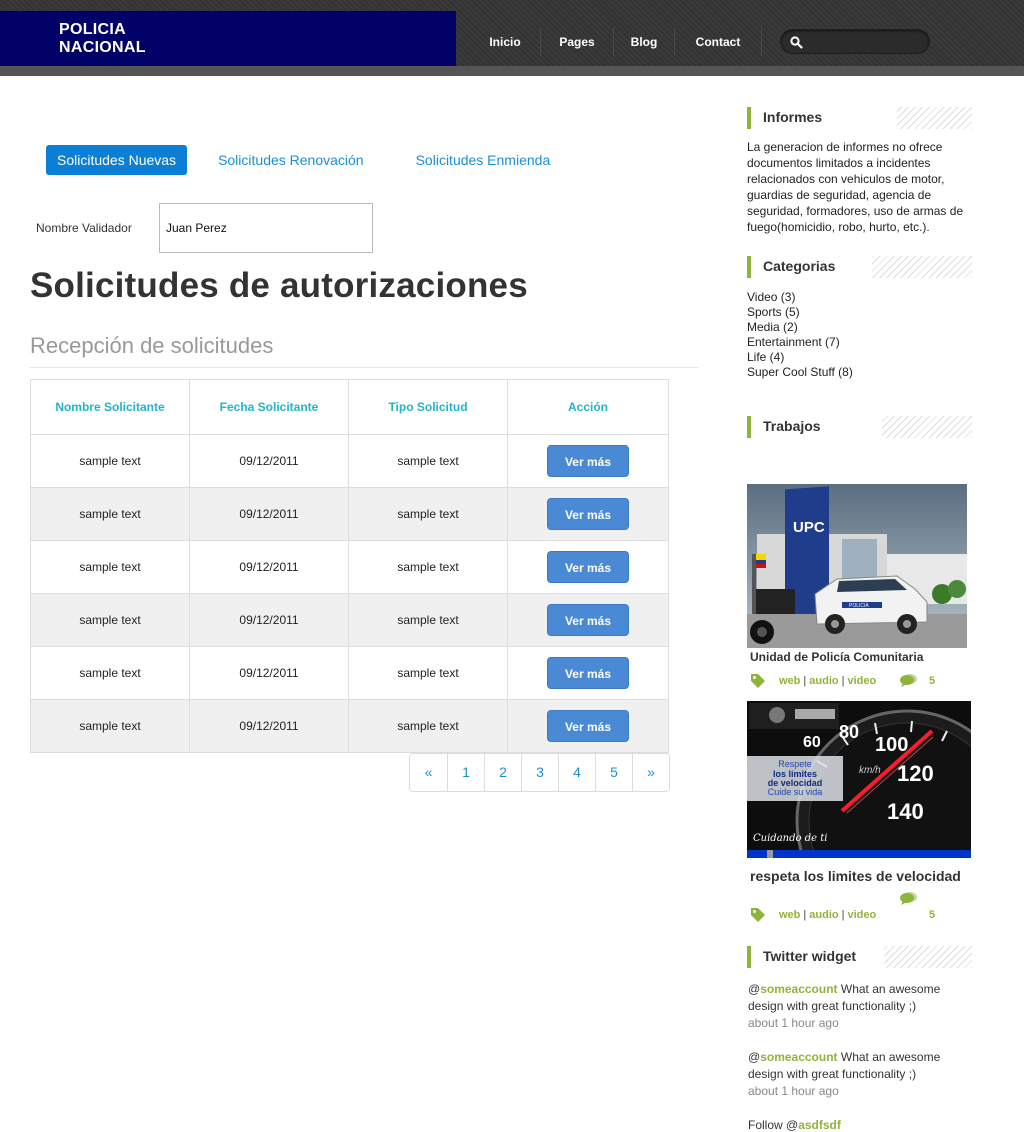  Describe the element at coordinates (718, 42) in the screenshot. I see `nav-contact: Contact` at that location.